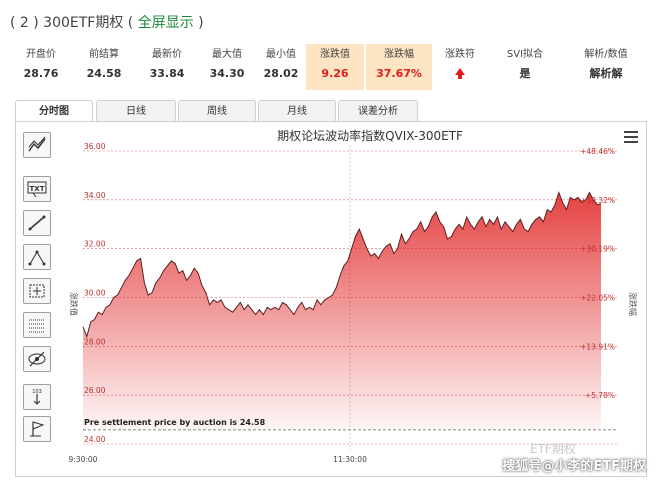  Describe the element at coordinates (597, 346) in the screenshot. I see `y-tick-label-right: +13.91%` at that location.